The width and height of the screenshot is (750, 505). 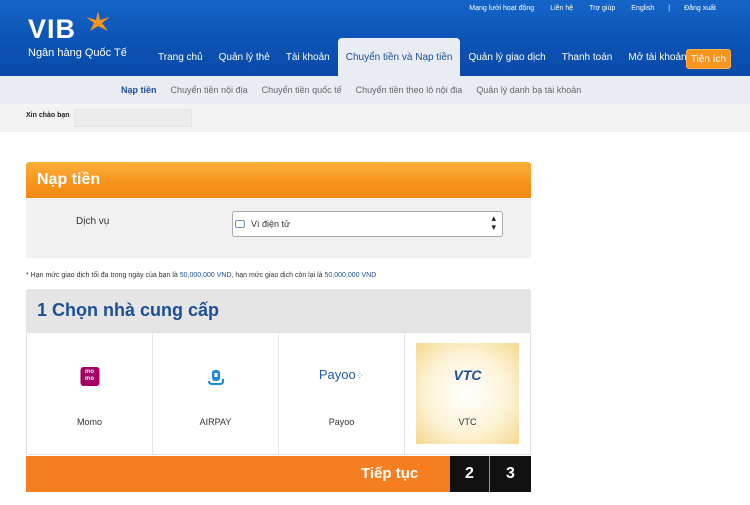 I want to click on provider-card-payoo: Payoo⁘ Payoo, so click(x=342, y=393).